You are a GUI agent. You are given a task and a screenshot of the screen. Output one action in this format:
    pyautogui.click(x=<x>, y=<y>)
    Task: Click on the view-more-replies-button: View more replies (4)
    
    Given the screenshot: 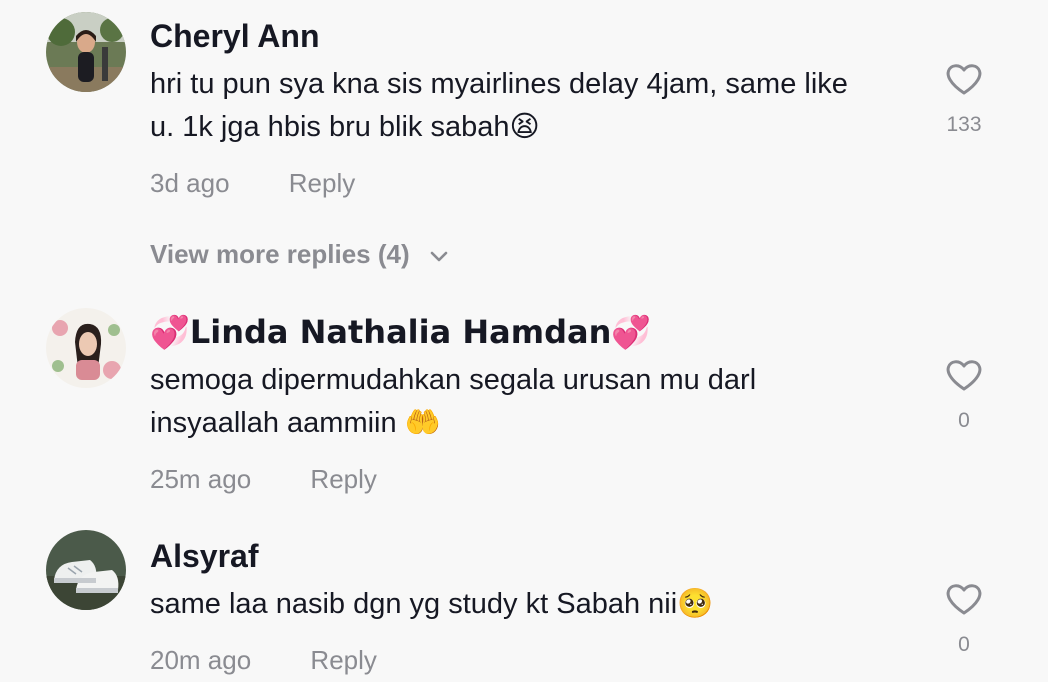 What is the action you would take?
    pyautogui.click(x=299, y=254)
    